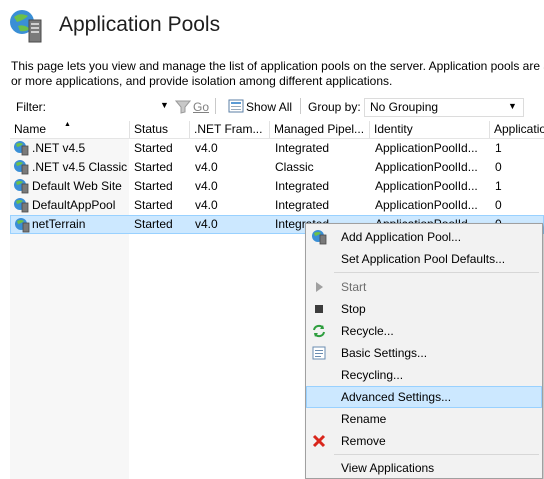  Describe the element at coordinates (512, 106) in the screenshot. I see `chevron-down-icon: ▼` at that location.